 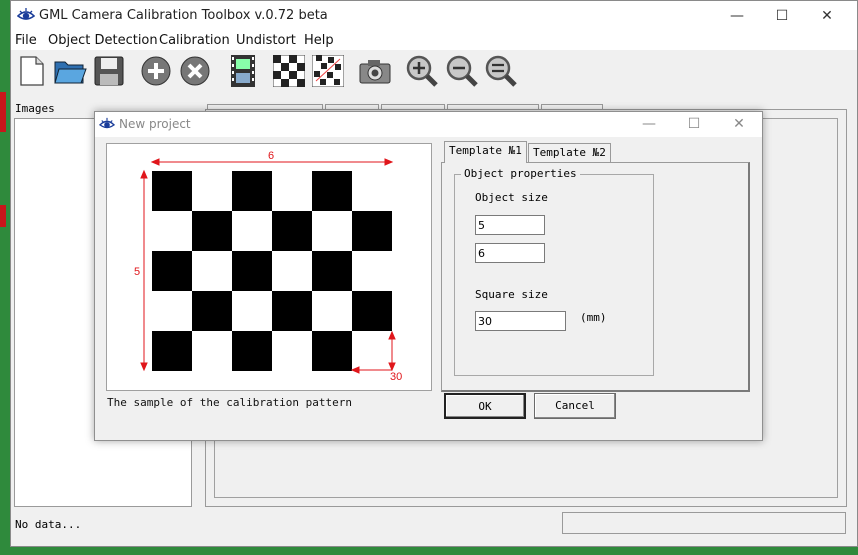 I want to click on square-dimension-label: 30, so click(x=396, y=377).